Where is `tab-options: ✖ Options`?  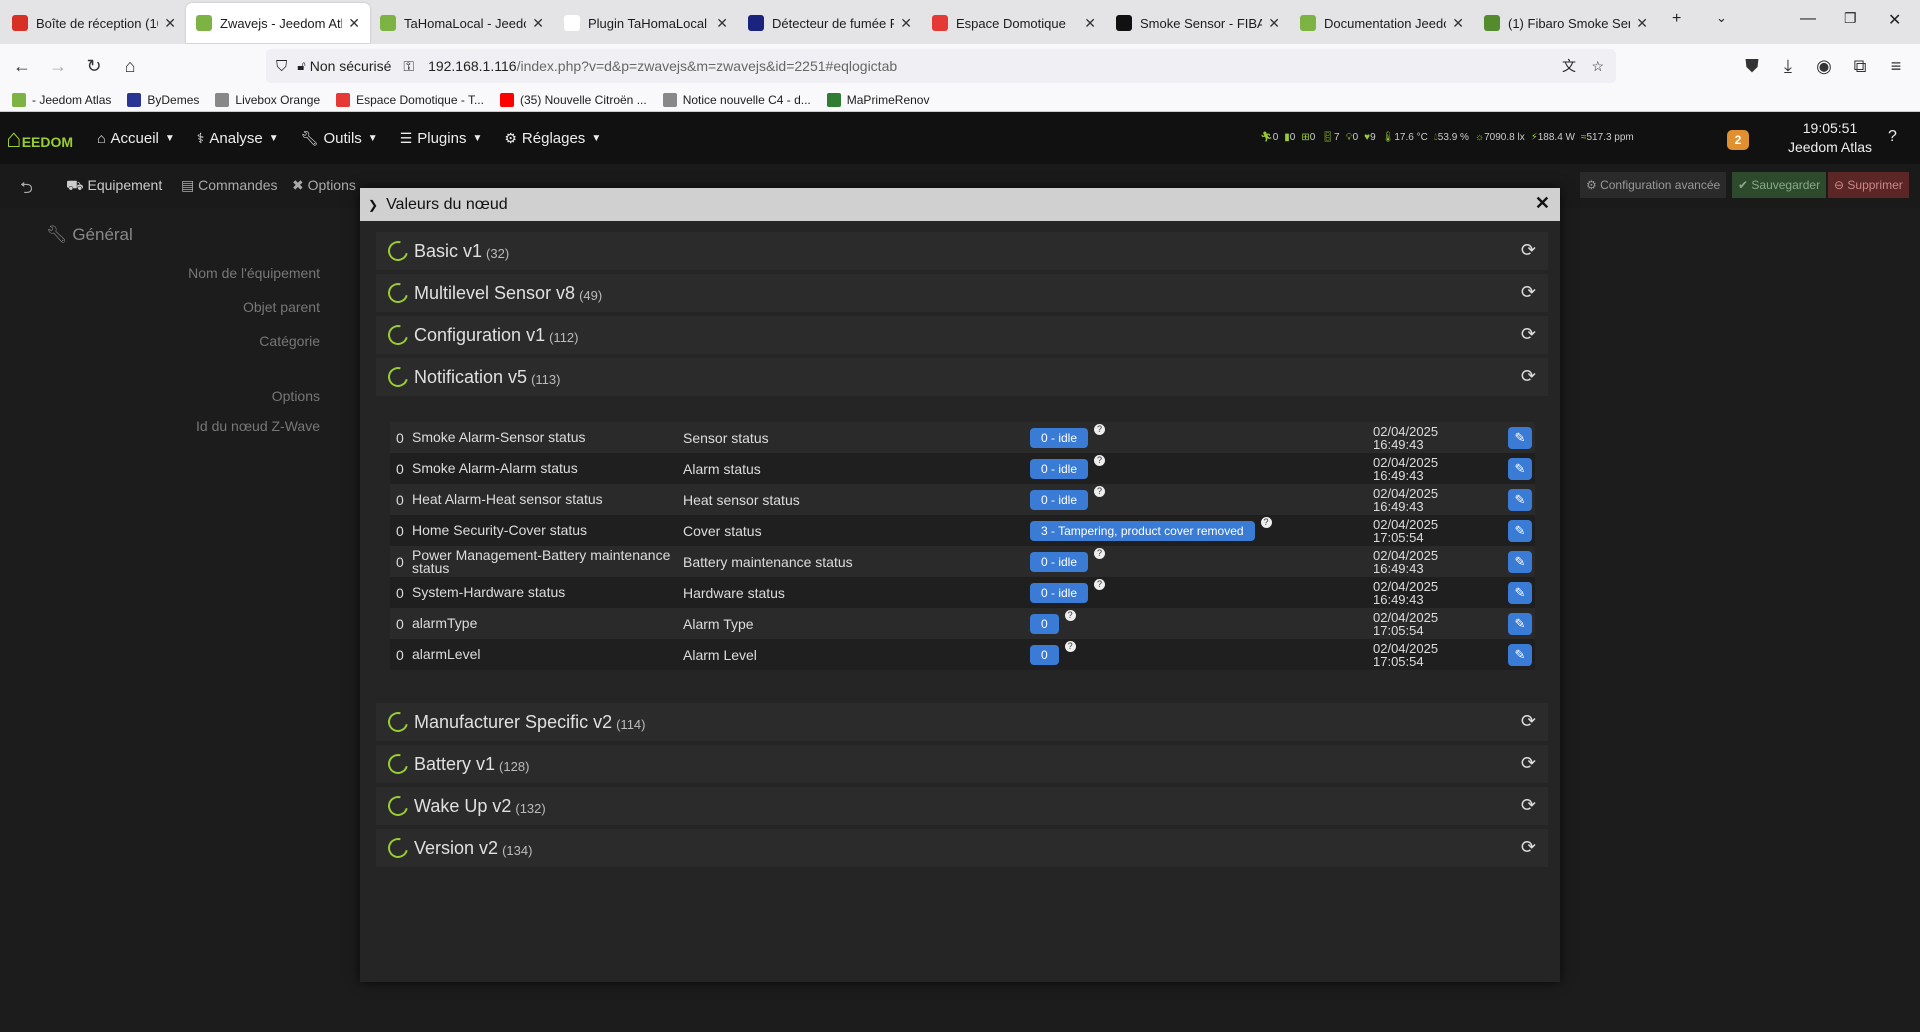
tab-options: ✖ Options is located at coordinates (324, 185).